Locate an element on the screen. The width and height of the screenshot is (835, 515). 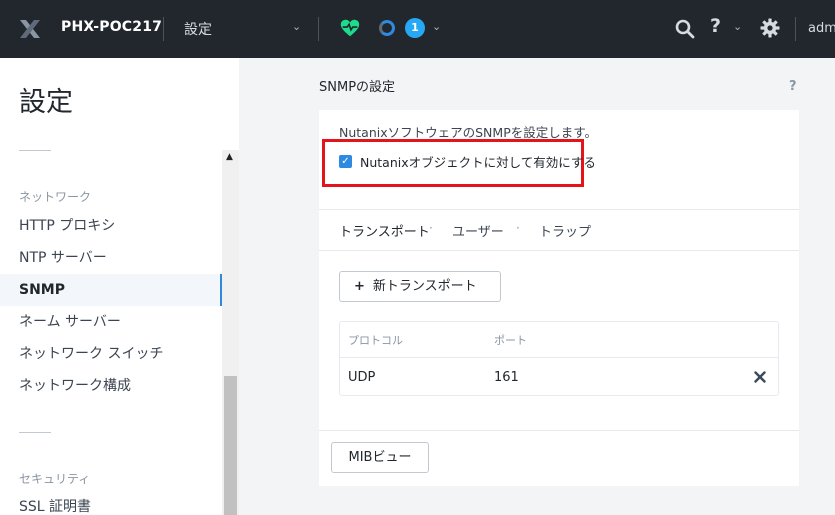
sidebar-title: 設定 is located at coordinates (46, 102).